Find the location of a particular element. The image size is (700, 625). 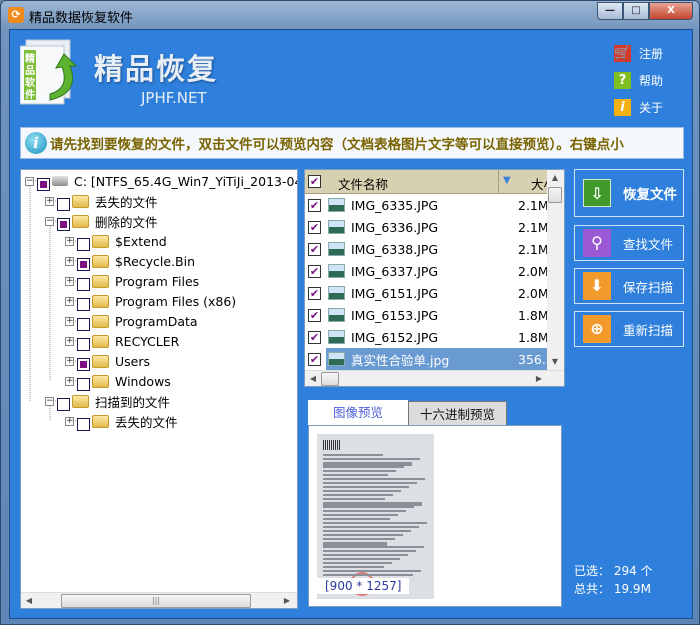

image-preview-thumbnail is located at coordinates (375, 516).